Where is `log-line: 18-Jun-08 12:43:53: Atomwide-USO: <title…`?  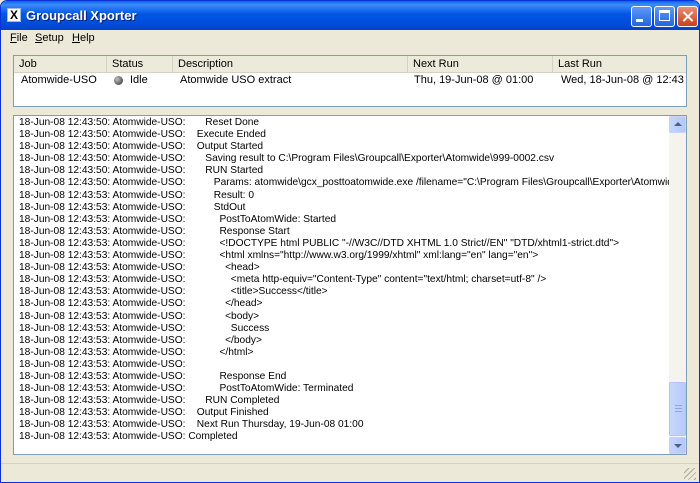 log-line: 18-Jun-08 12:43:53: Atomwide-USO: <title… is located at coordinates (173, 292).